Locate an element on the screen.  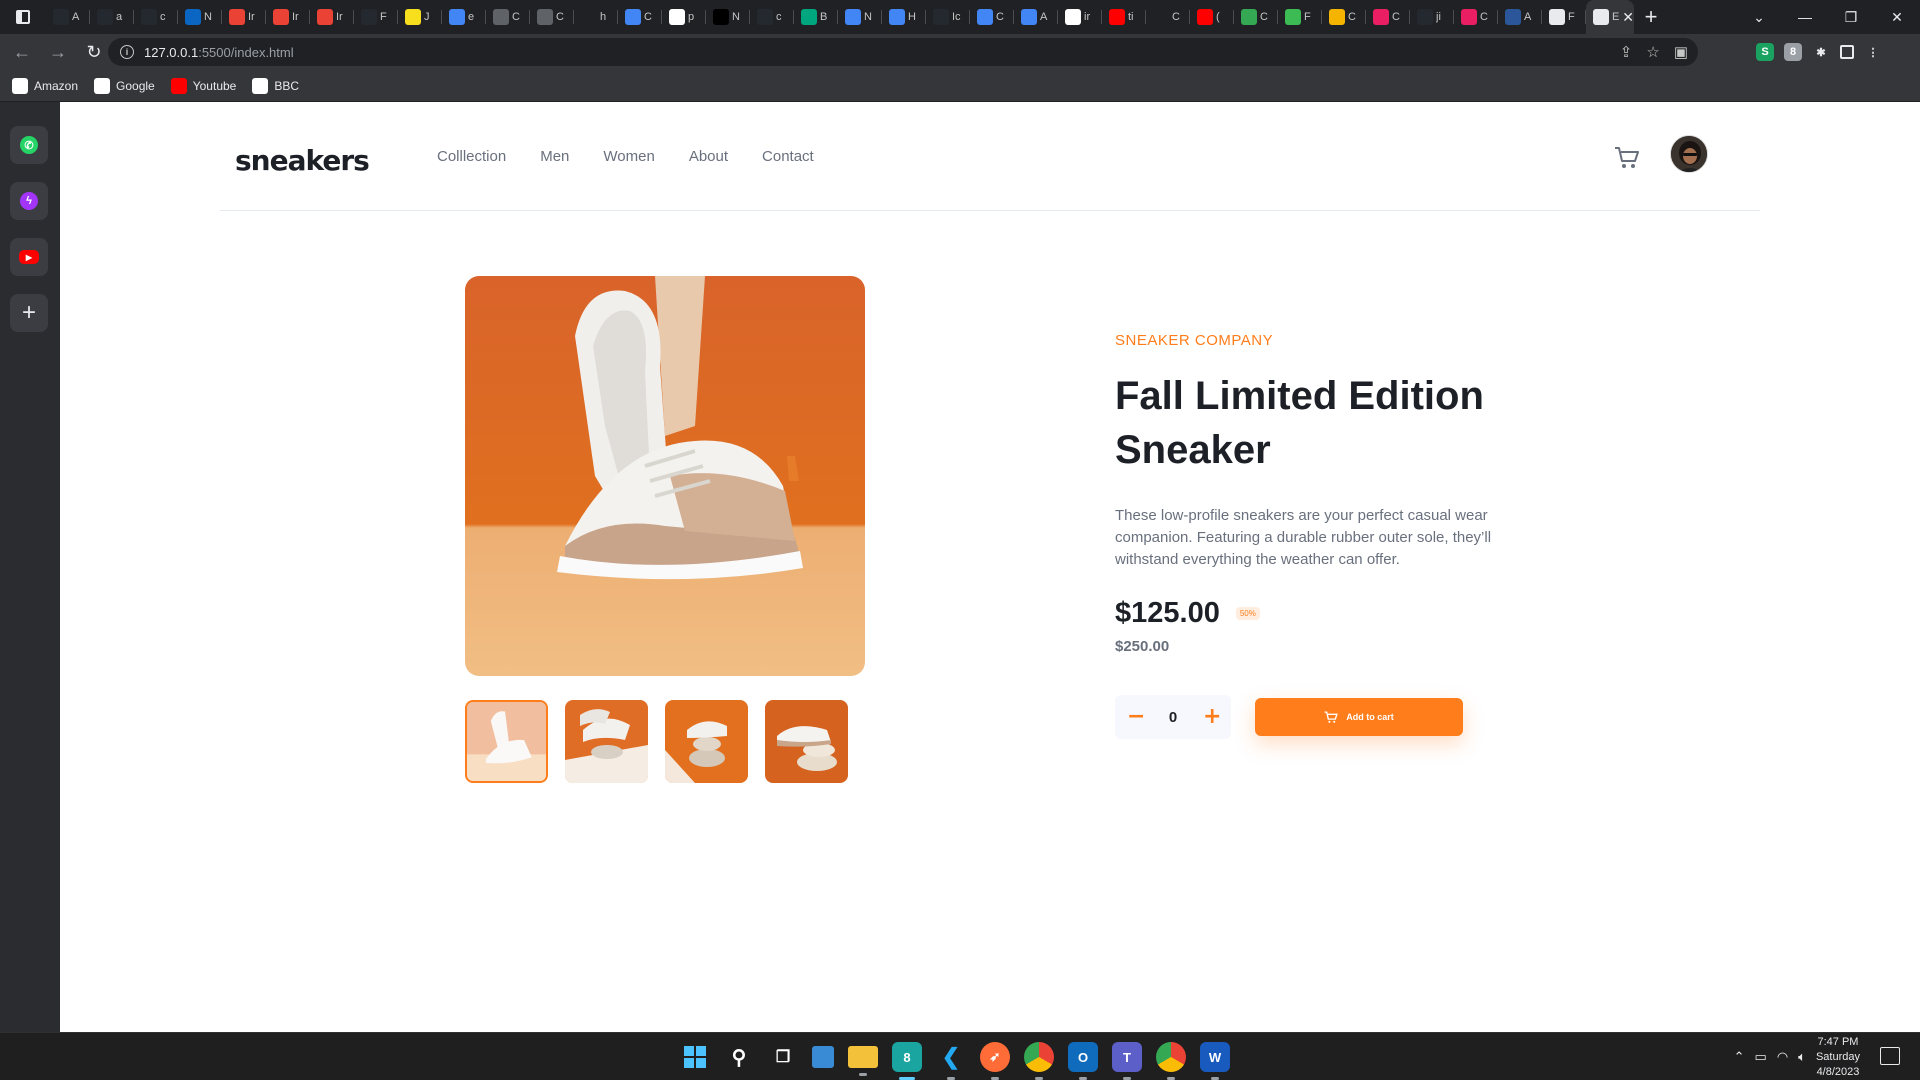
close-tab-icon: ✕ is located at coordinates (1628, 17).